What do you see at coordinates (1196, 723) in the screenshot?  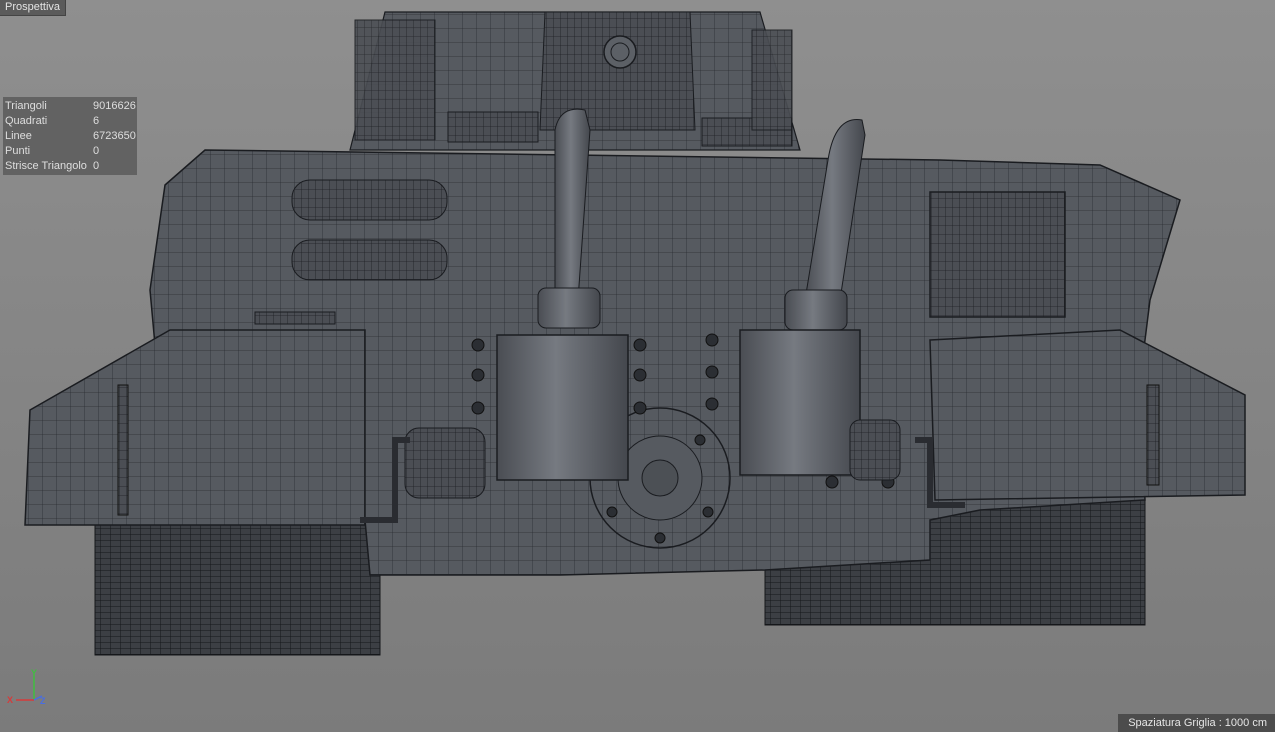 I see `grid-spacing-label: Spaziatura Griglia : 1000 cm` at bounding box center [1196, 723].